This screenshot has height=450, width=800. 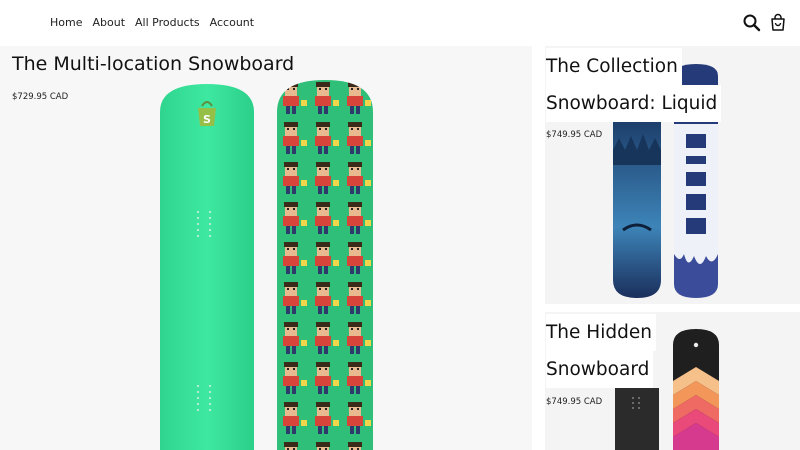 What do you see at coordinates (574, 135) in the screenshot?
I see `product-card-liquid-price: $749.95 CAD` at bounding box center [574, 135].